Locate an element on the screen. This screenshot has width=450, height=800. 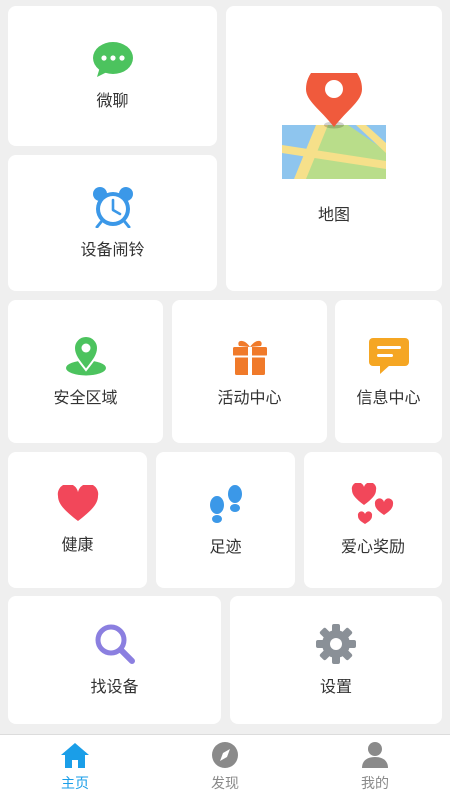
bottom-tab-bar: 主页 发现 我的 is located at coordinates (225, 767).